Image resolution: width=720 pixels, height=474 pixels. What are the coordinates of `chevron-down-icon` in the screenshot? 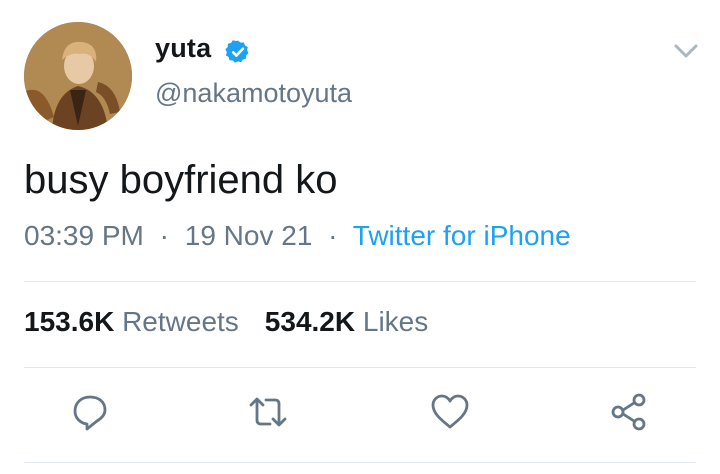 It's located at (686, 51).